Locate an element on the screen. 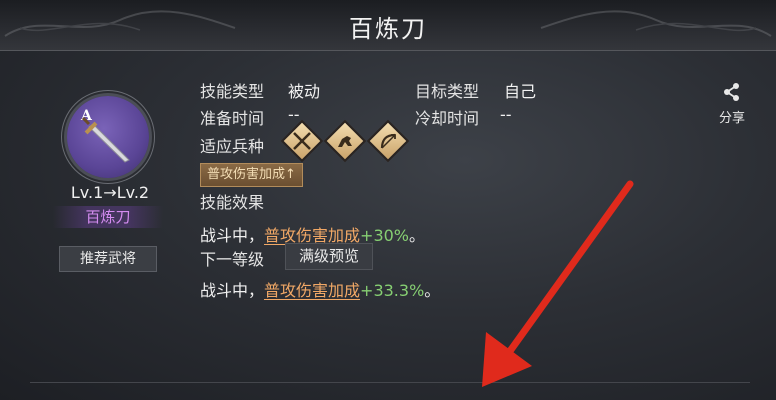 This screenshot has height=400, width=776. annotation-arrow-icon is located at coordinates (558, 283).